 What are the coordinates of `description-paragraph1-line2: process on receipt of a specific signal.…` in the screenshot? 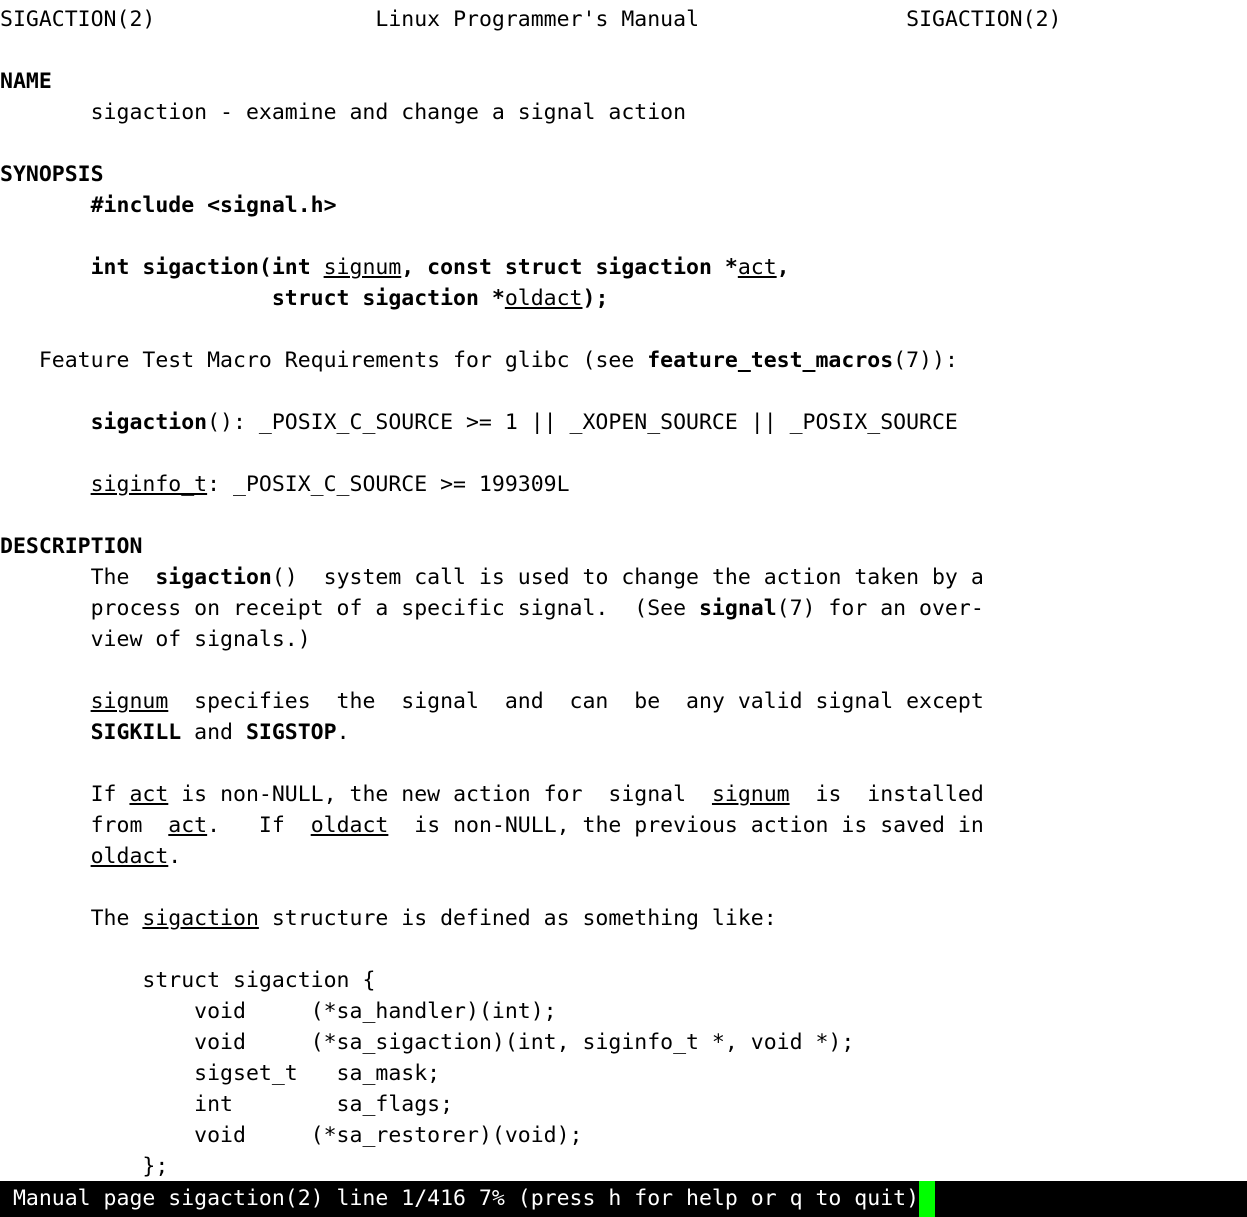 It's located at (623, 608).